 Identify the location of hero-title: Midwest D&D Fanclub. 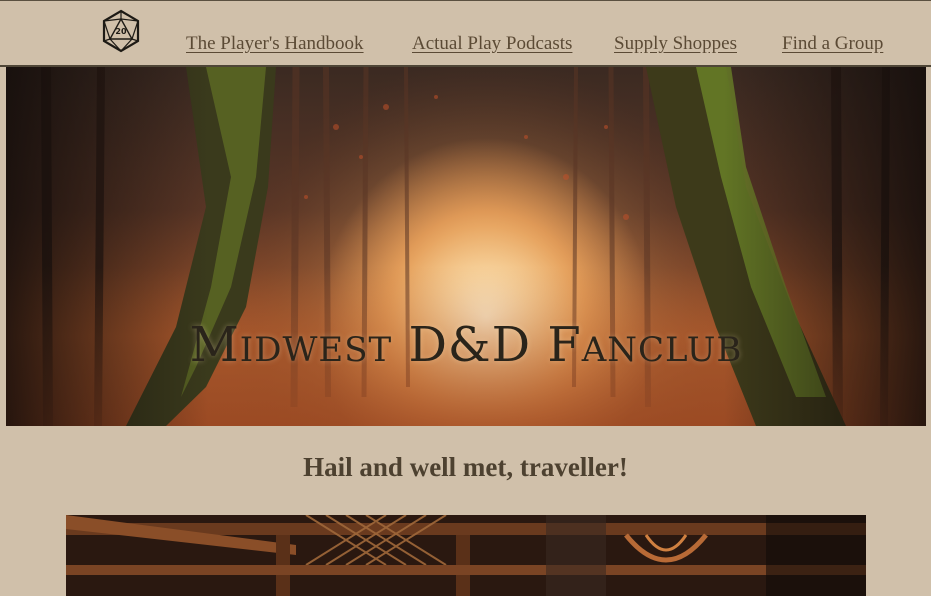
(466, 345).